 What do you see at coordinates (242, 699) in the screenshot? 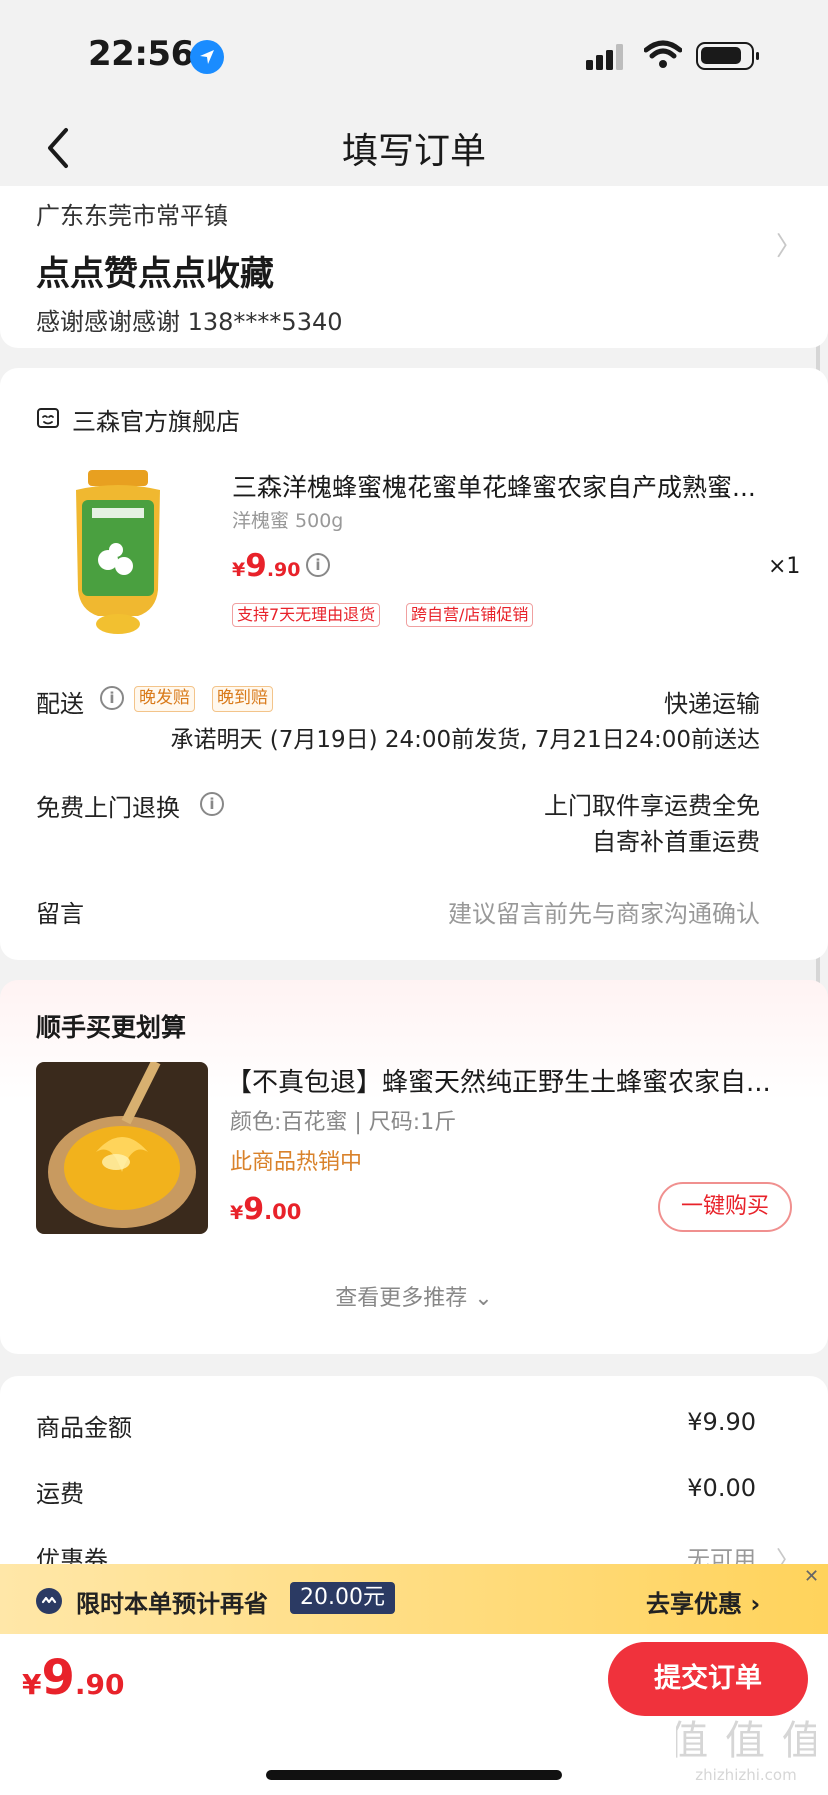
I see `late-arrival-badge: 晚到赔` at bounding box center [242, 699].